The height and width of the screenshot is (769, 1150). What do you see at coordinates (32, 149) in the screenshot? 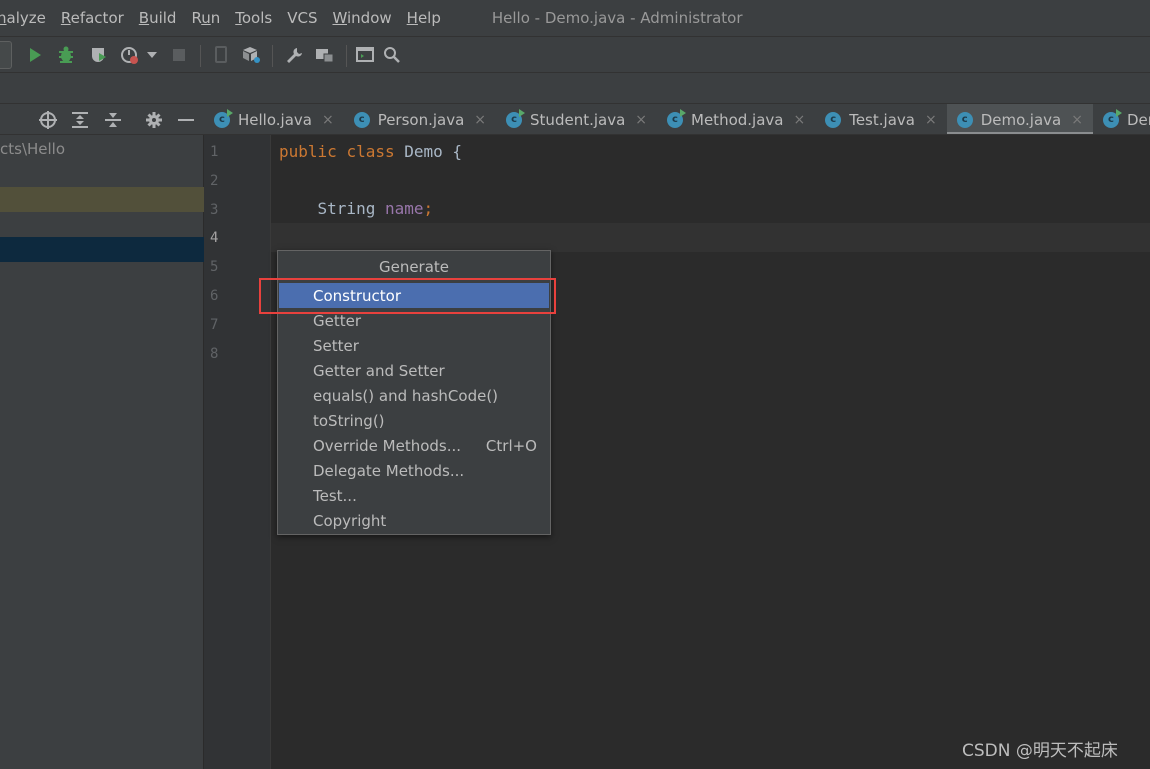
I see `project-root-path: cts\Hello` at bounding box center [32, 149].